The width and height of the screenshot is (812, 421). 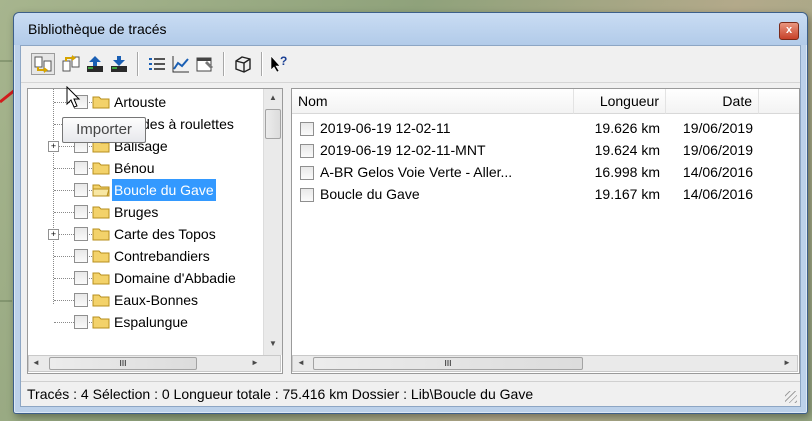 I want to click on 3d-view-icon, so click(x=243, y=64).